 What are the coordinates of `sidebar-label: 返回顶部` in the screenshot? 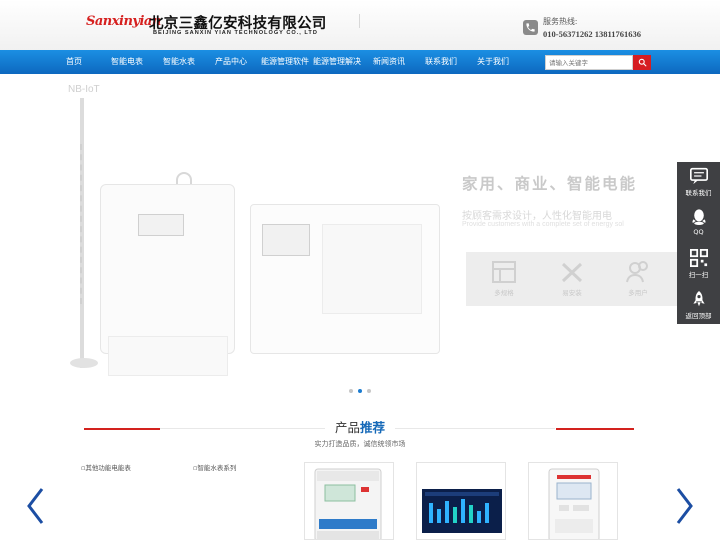 It's located at (698, 316).